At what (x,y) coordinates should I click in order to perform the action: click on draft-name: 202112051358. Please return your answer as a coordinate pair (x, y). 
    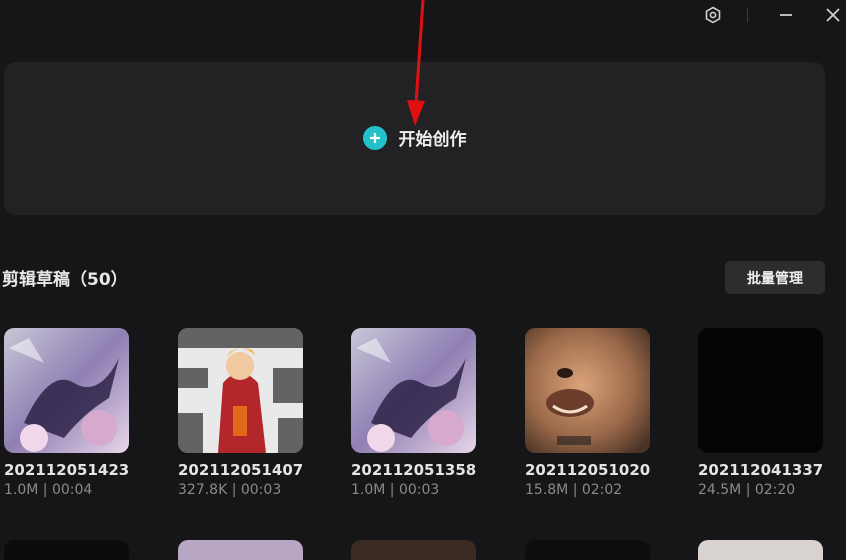
    Looking at the image, I should click on (414, 470).